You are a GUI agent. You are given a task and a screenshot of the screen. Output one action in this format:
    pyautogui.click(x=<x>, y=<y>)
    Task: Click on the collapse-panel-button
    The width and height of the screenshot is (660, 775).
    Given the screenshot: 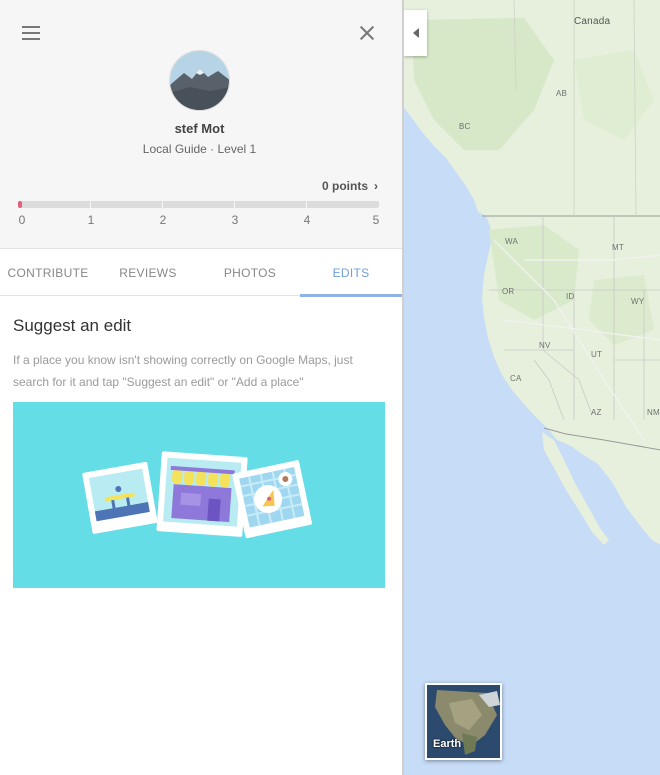 What is the action you would take?
    pyautogui.click(x=415, y=33)
    